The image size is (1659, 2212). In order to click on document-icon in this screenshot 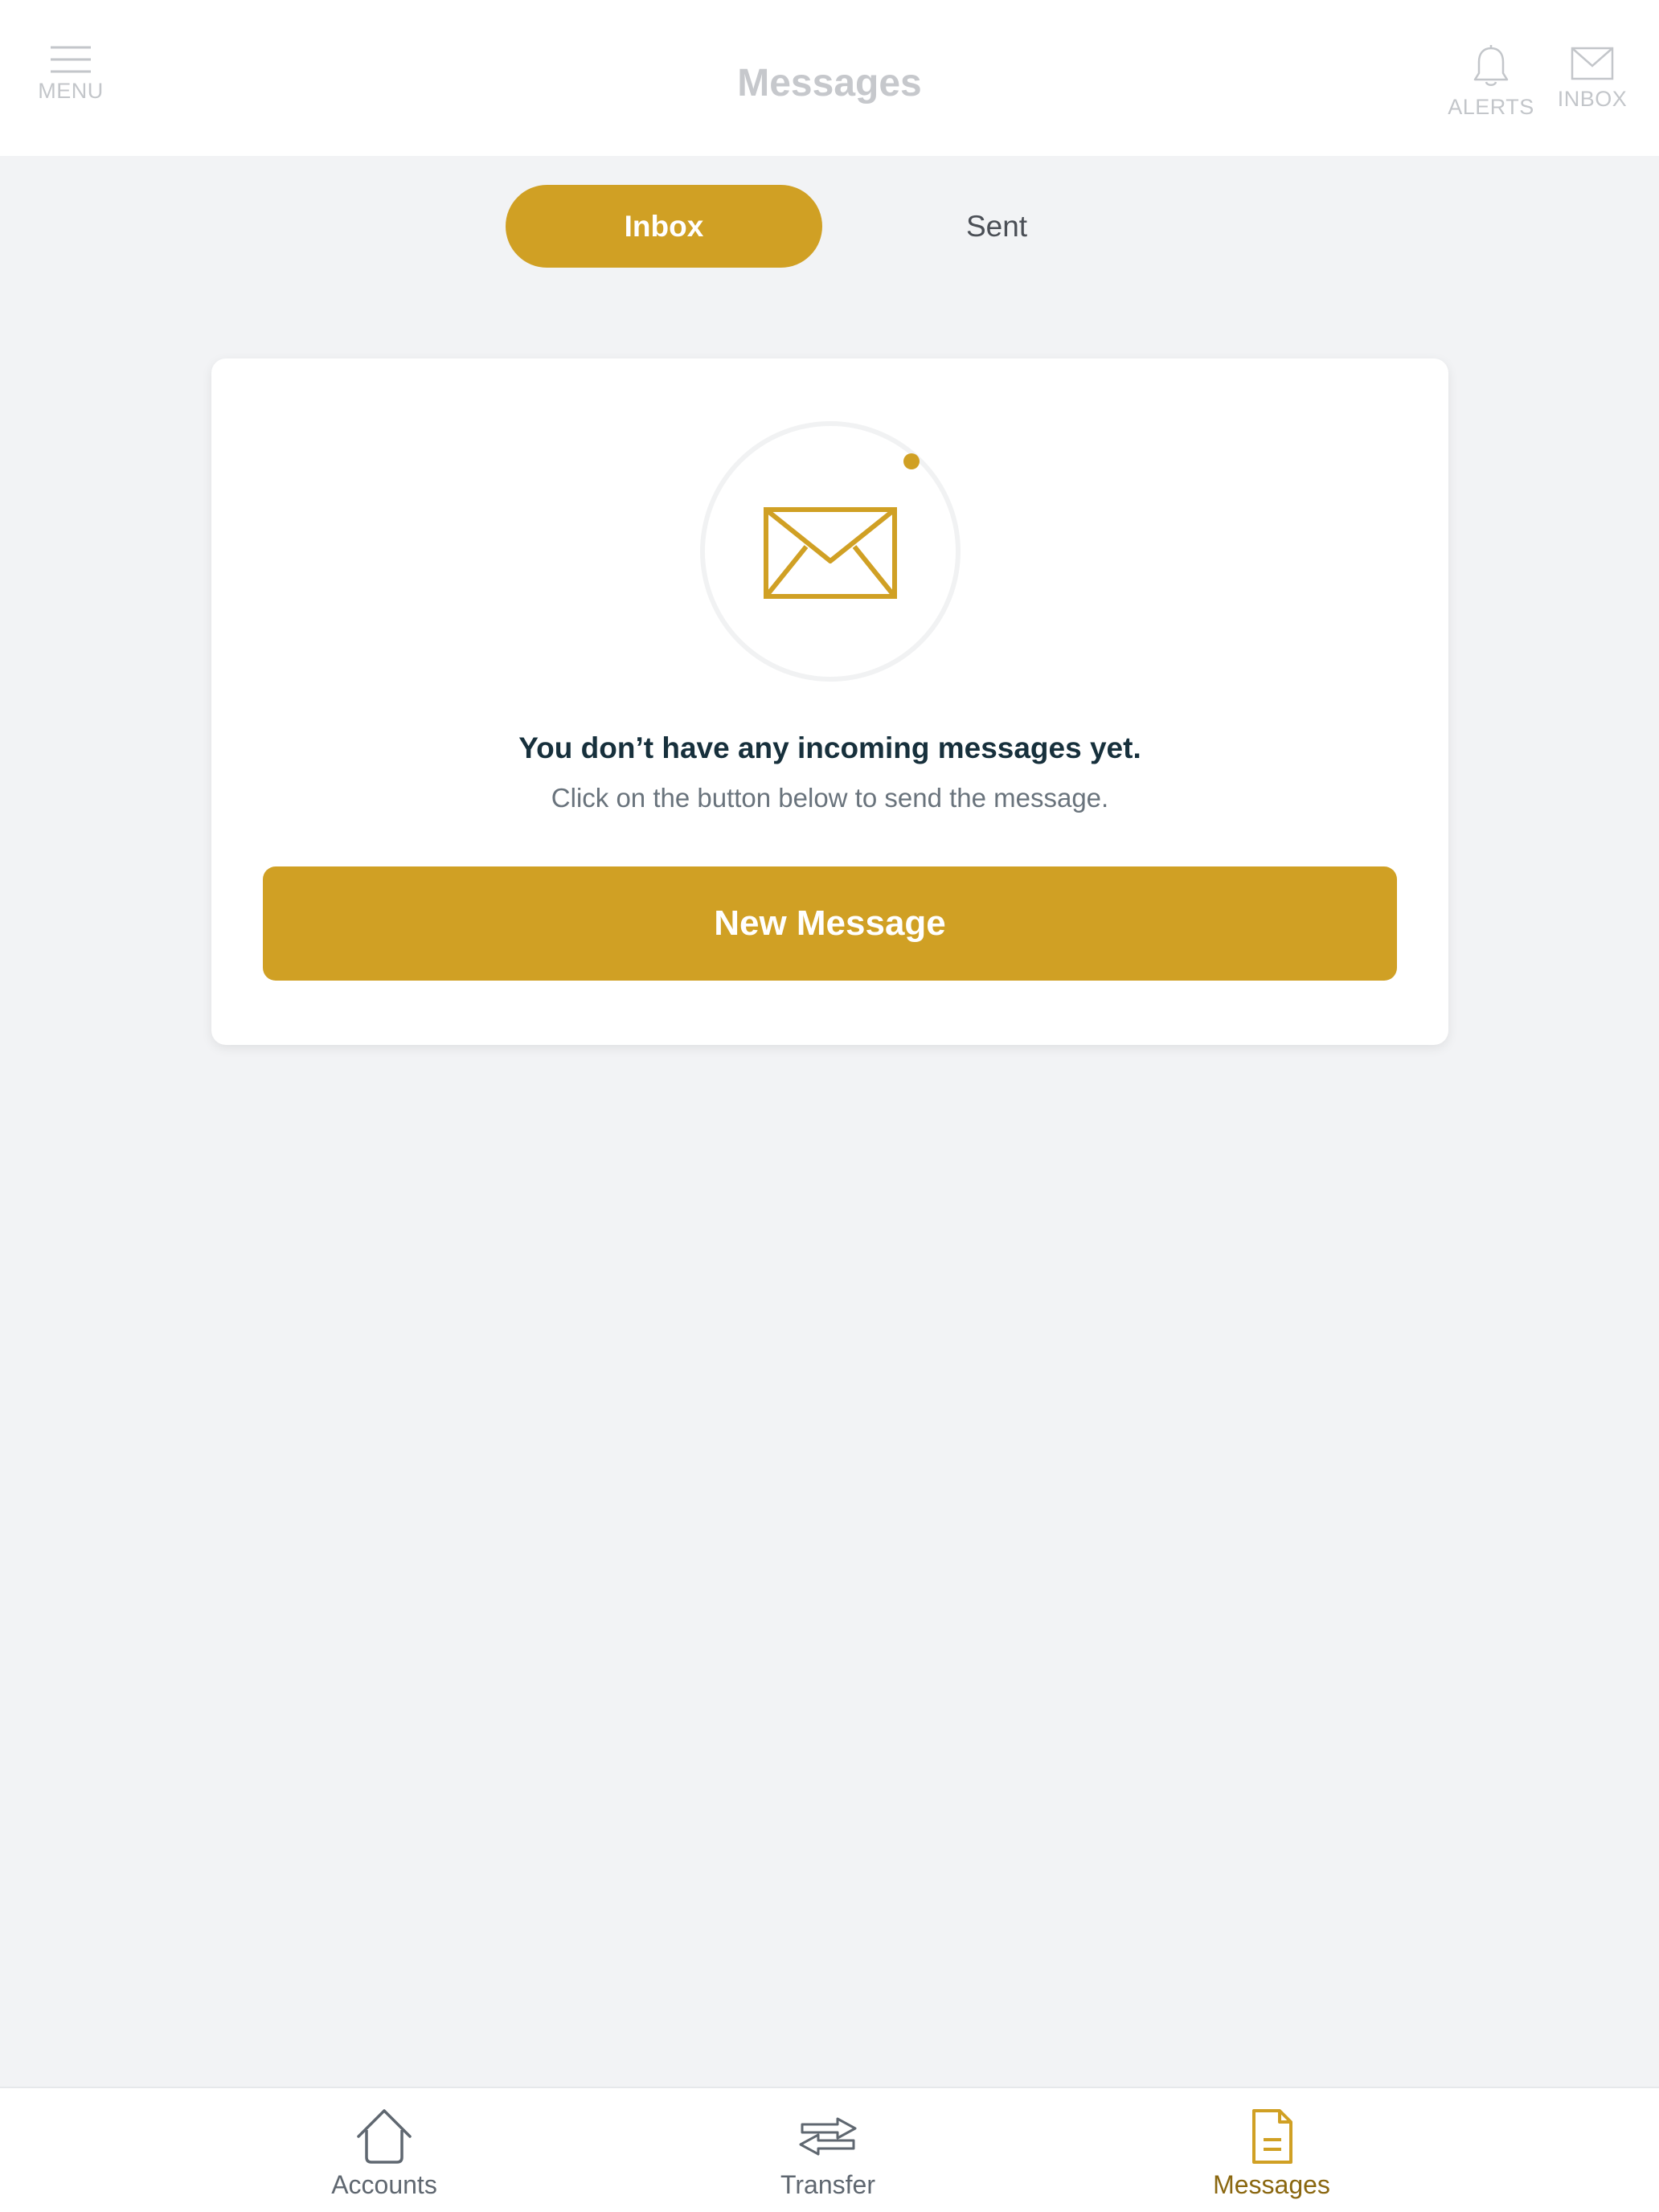, I will do `click(1272, 2136)`.